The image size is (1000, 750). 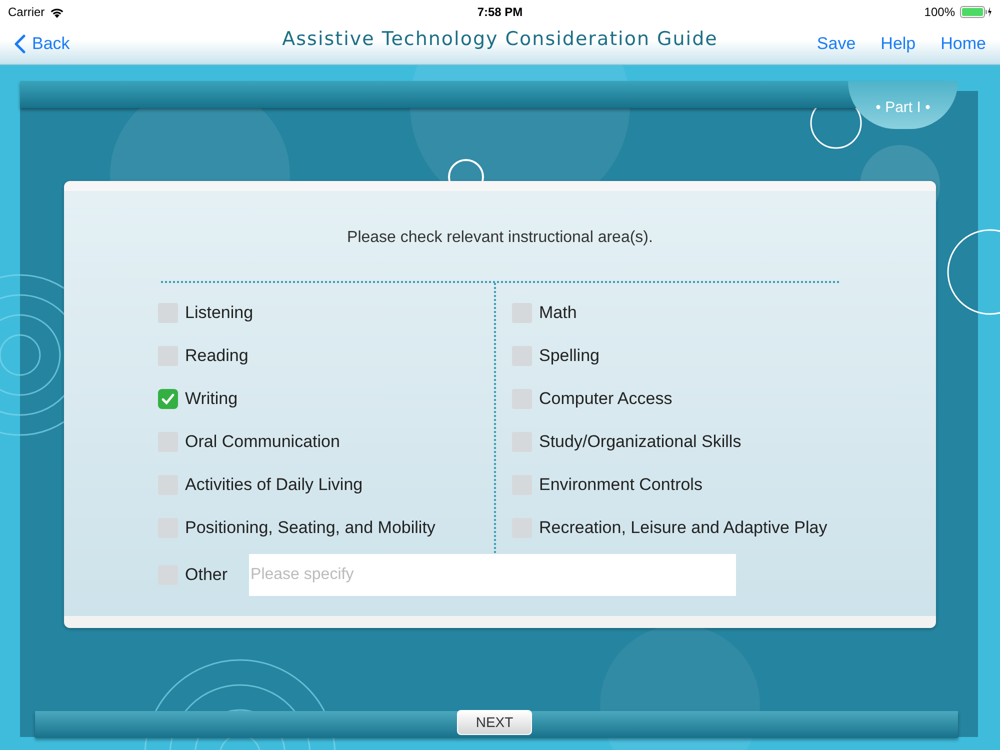 What do you see at coordinates (569, 356) in the screenshot?
I see `checkbox-label: Spelling` at bounding box center [569, 356].